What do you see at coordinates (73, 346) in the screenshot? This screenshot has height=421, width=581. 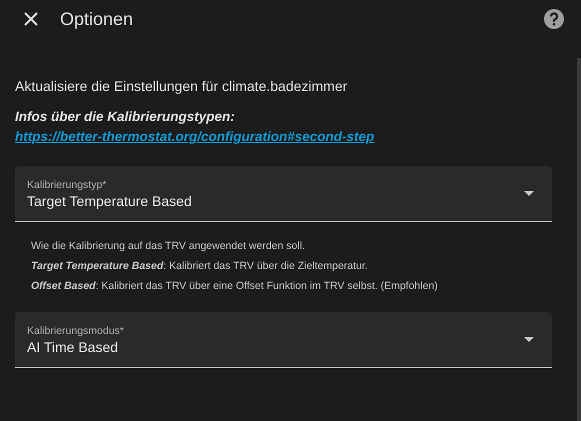 I see `field-value: AI Time Based` at bounding box center [73, 346].